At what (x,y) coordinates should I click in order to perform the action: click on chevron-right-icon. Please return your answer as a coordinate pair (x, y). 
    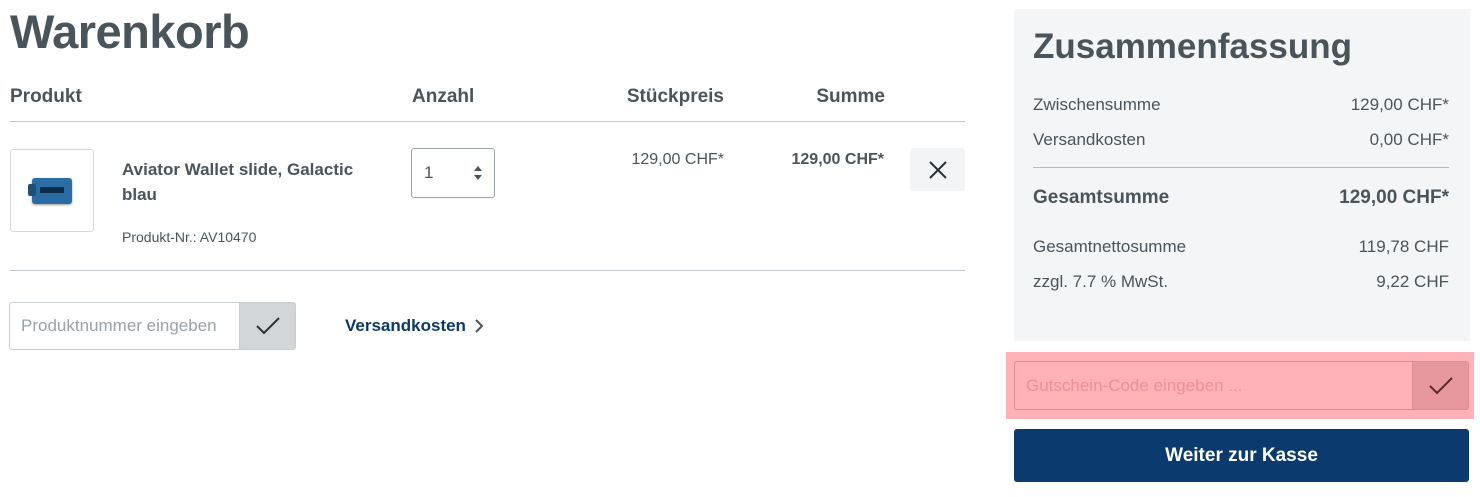
    Looking at the image, I should click on (479, 326).